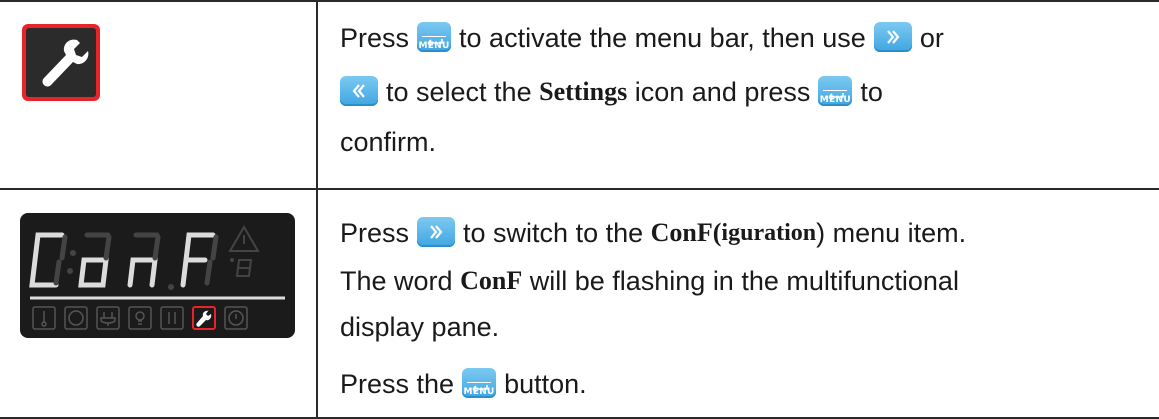 This screenshot has height=419, width=1159. I want to click on text: will be flashing in the multifunctional, so click(744, 280).